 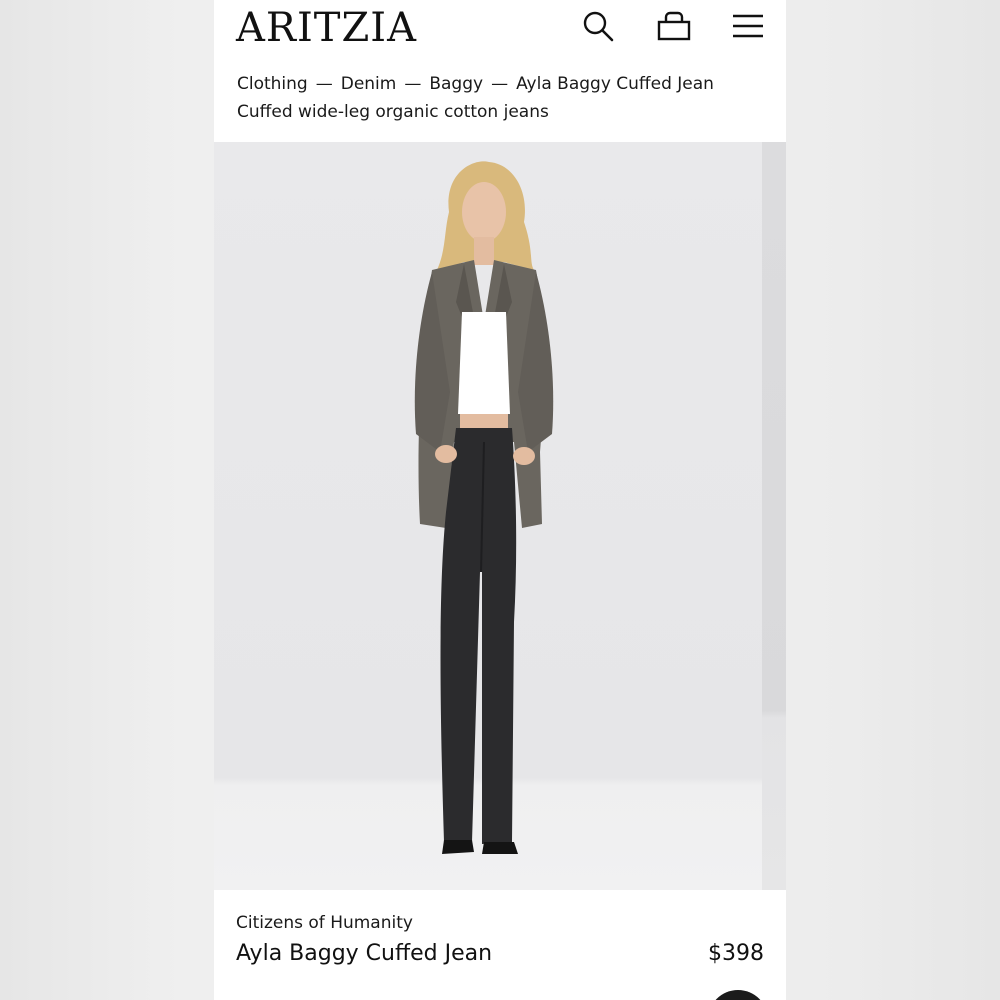 I want to click on bag-button, so click(x=674, y=26).